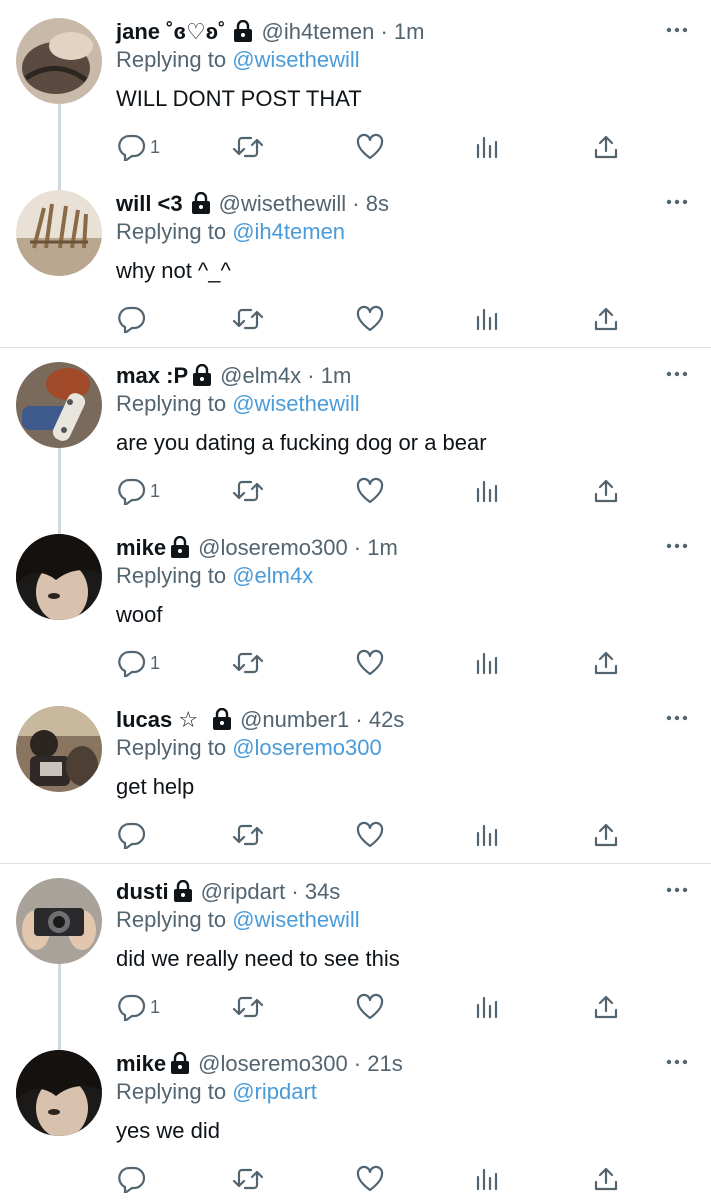  I want to click on tweet-text: get help, so click(155, 786).